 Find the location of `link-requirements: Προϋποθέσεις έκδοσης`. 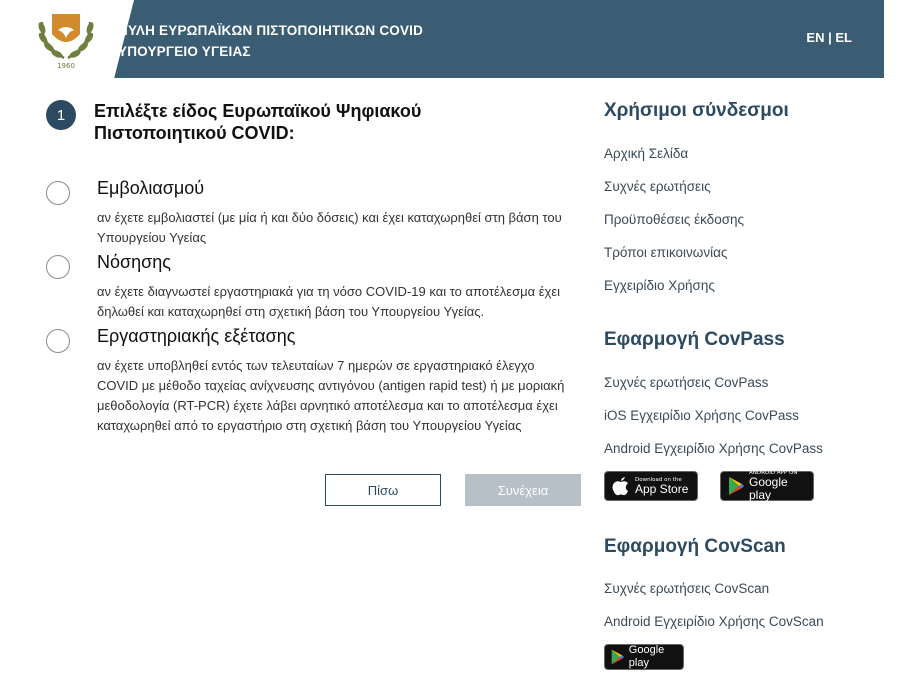

link-requirements: Προϋποθέσεις έκδοσης is located at coordinates (674, 219).